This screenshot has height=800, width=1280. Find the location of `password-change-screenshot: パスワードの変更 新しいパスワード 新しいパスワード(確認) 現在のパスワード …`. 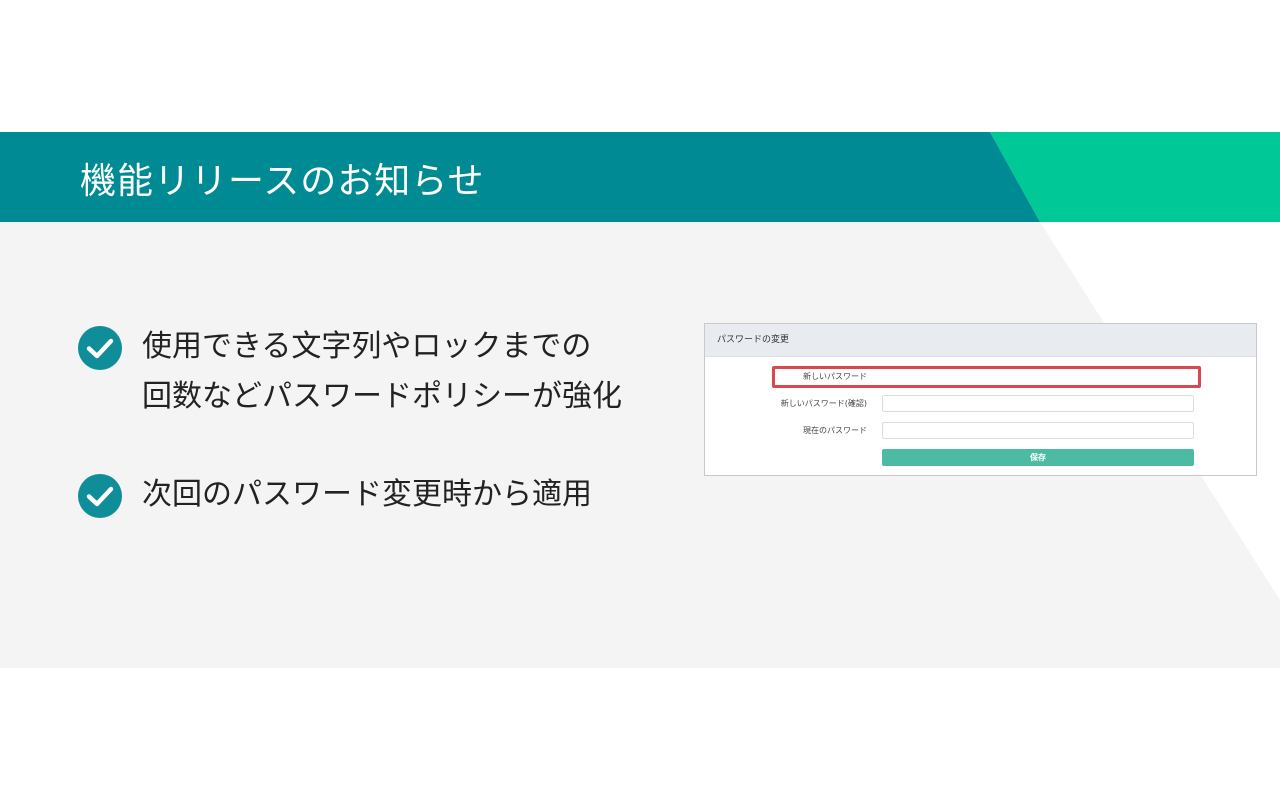

password-change-screenshot: パスワードの変更 新しいパスワード 新しいパスワード(確認) 現在のパスワード … is located at coordinates (980, 399).